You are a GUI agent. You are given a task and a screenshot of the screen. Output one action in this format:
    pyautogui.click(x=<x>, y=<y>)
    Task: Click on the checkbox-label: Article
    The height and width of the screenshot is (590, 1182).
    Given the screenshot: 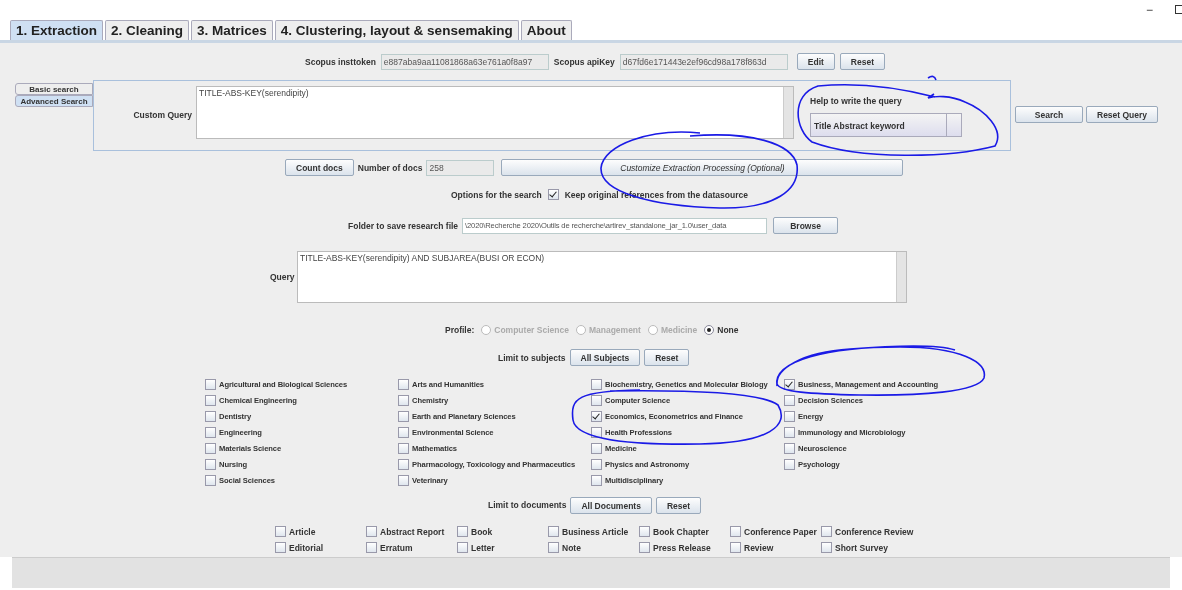 What is the action you would take?
    pyautogui.click(x=302, y=531)
    